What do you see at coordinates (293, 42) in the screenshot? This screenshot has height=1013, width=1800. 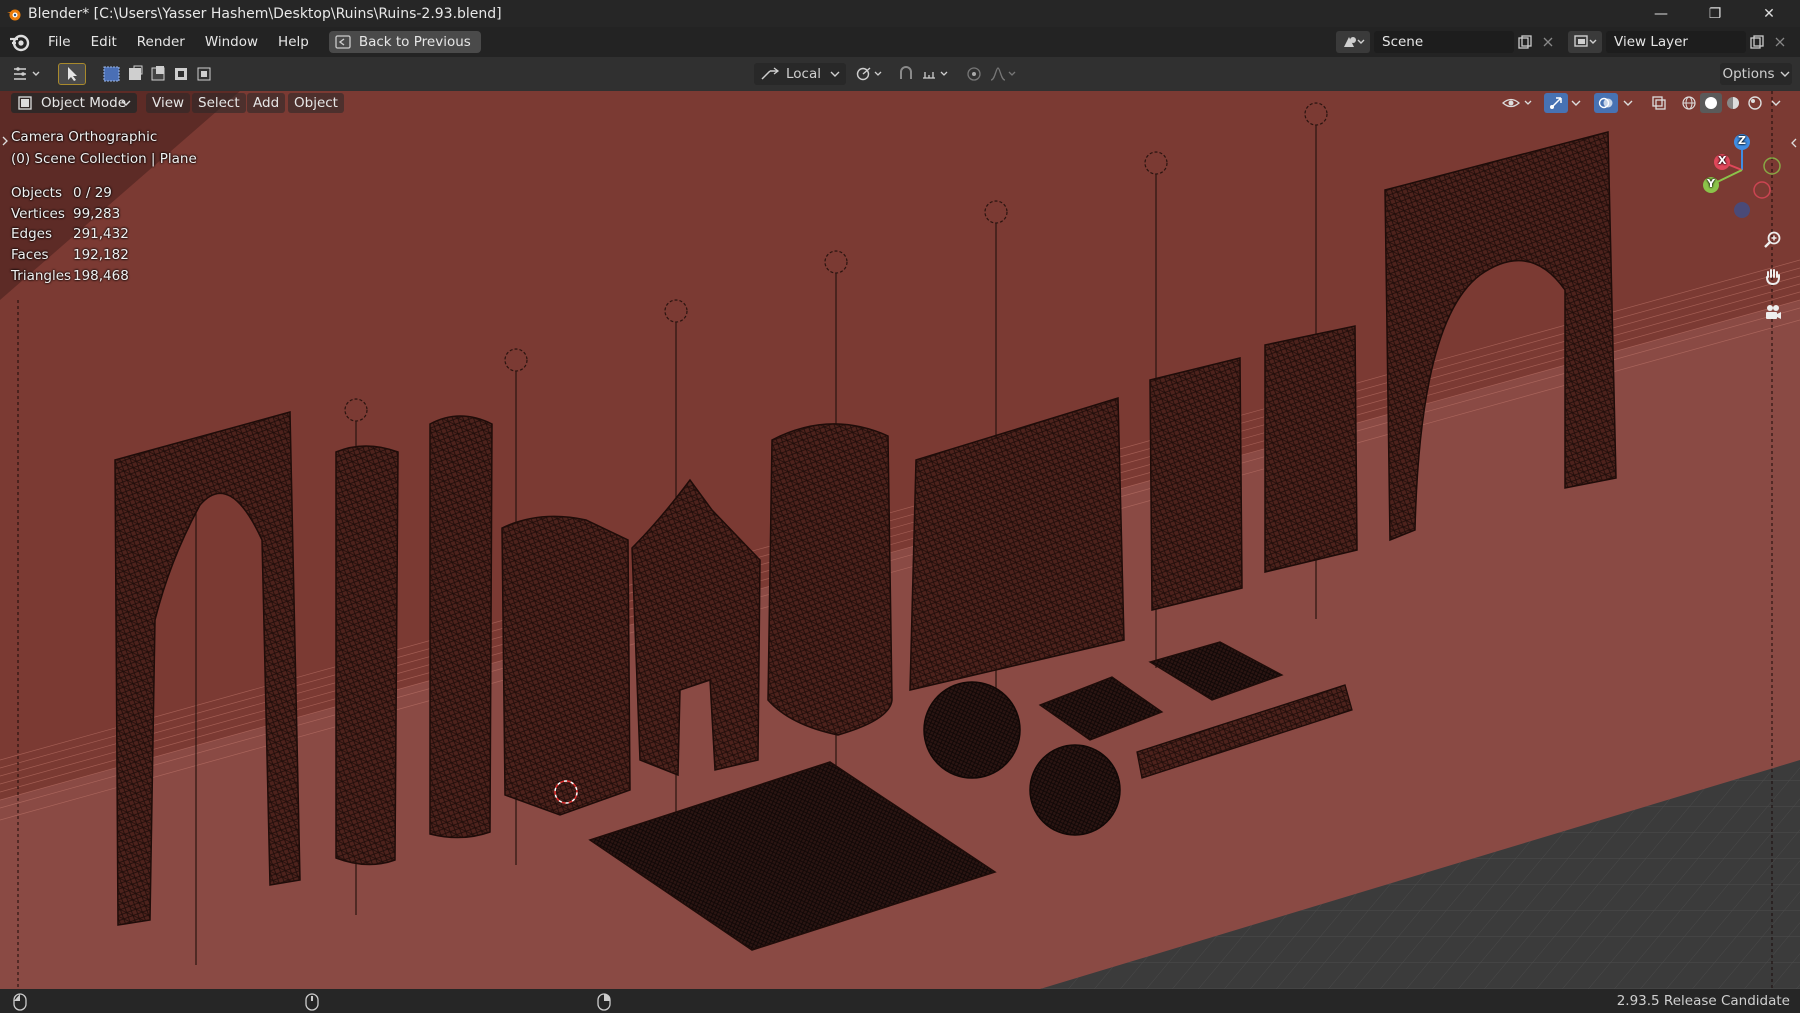 I see `menu-help: Help` at bounding box center [293, 42].